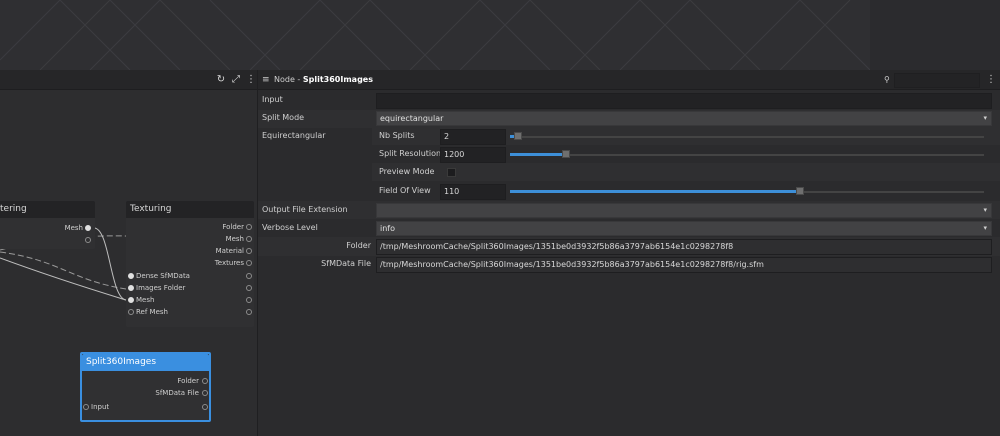 The height and width of the screenshot is (436, 1000). What do you see at coordinates (629, 80) in the screenshot?
I see `editor-header: ≡ Node - Split360Images ⚲ ⋮` at bounding box center [629, 80].